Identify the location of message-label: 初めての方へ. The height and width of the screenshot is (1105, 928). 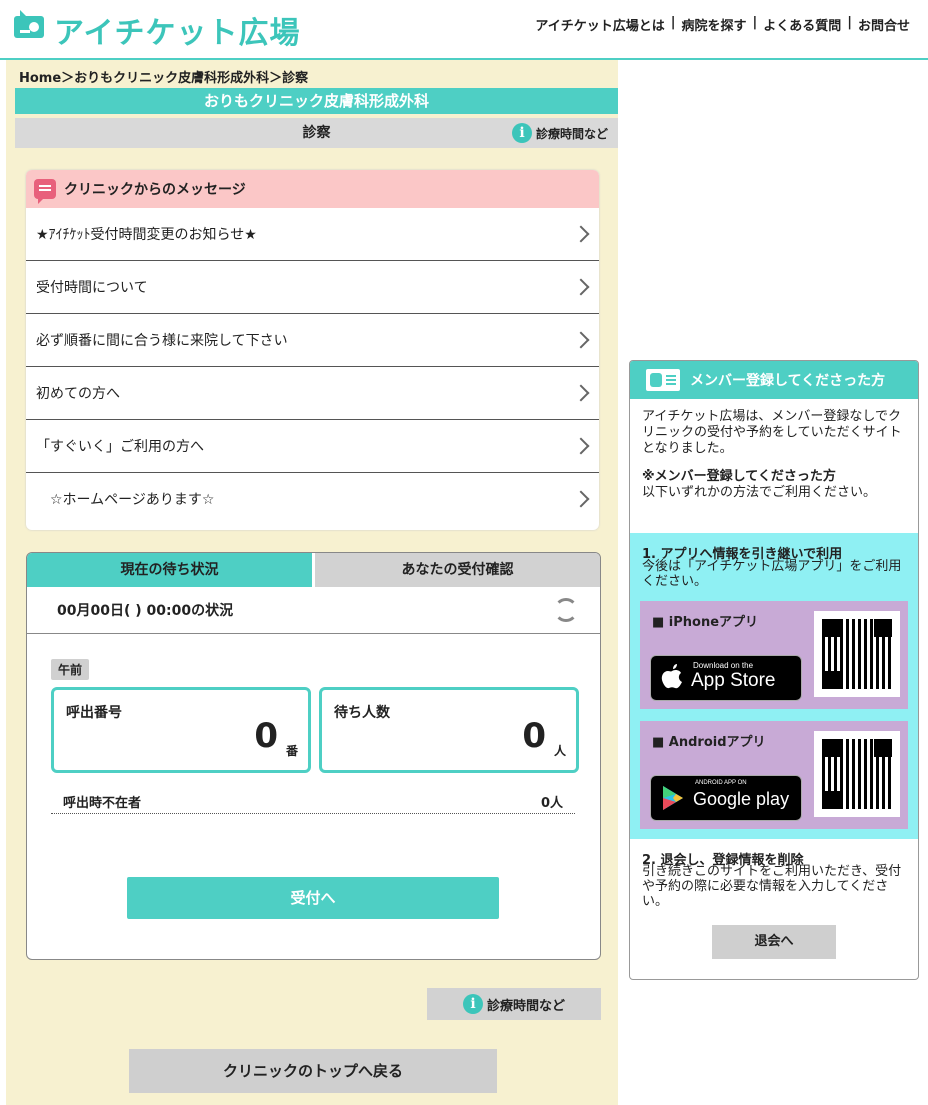
(78, 394).